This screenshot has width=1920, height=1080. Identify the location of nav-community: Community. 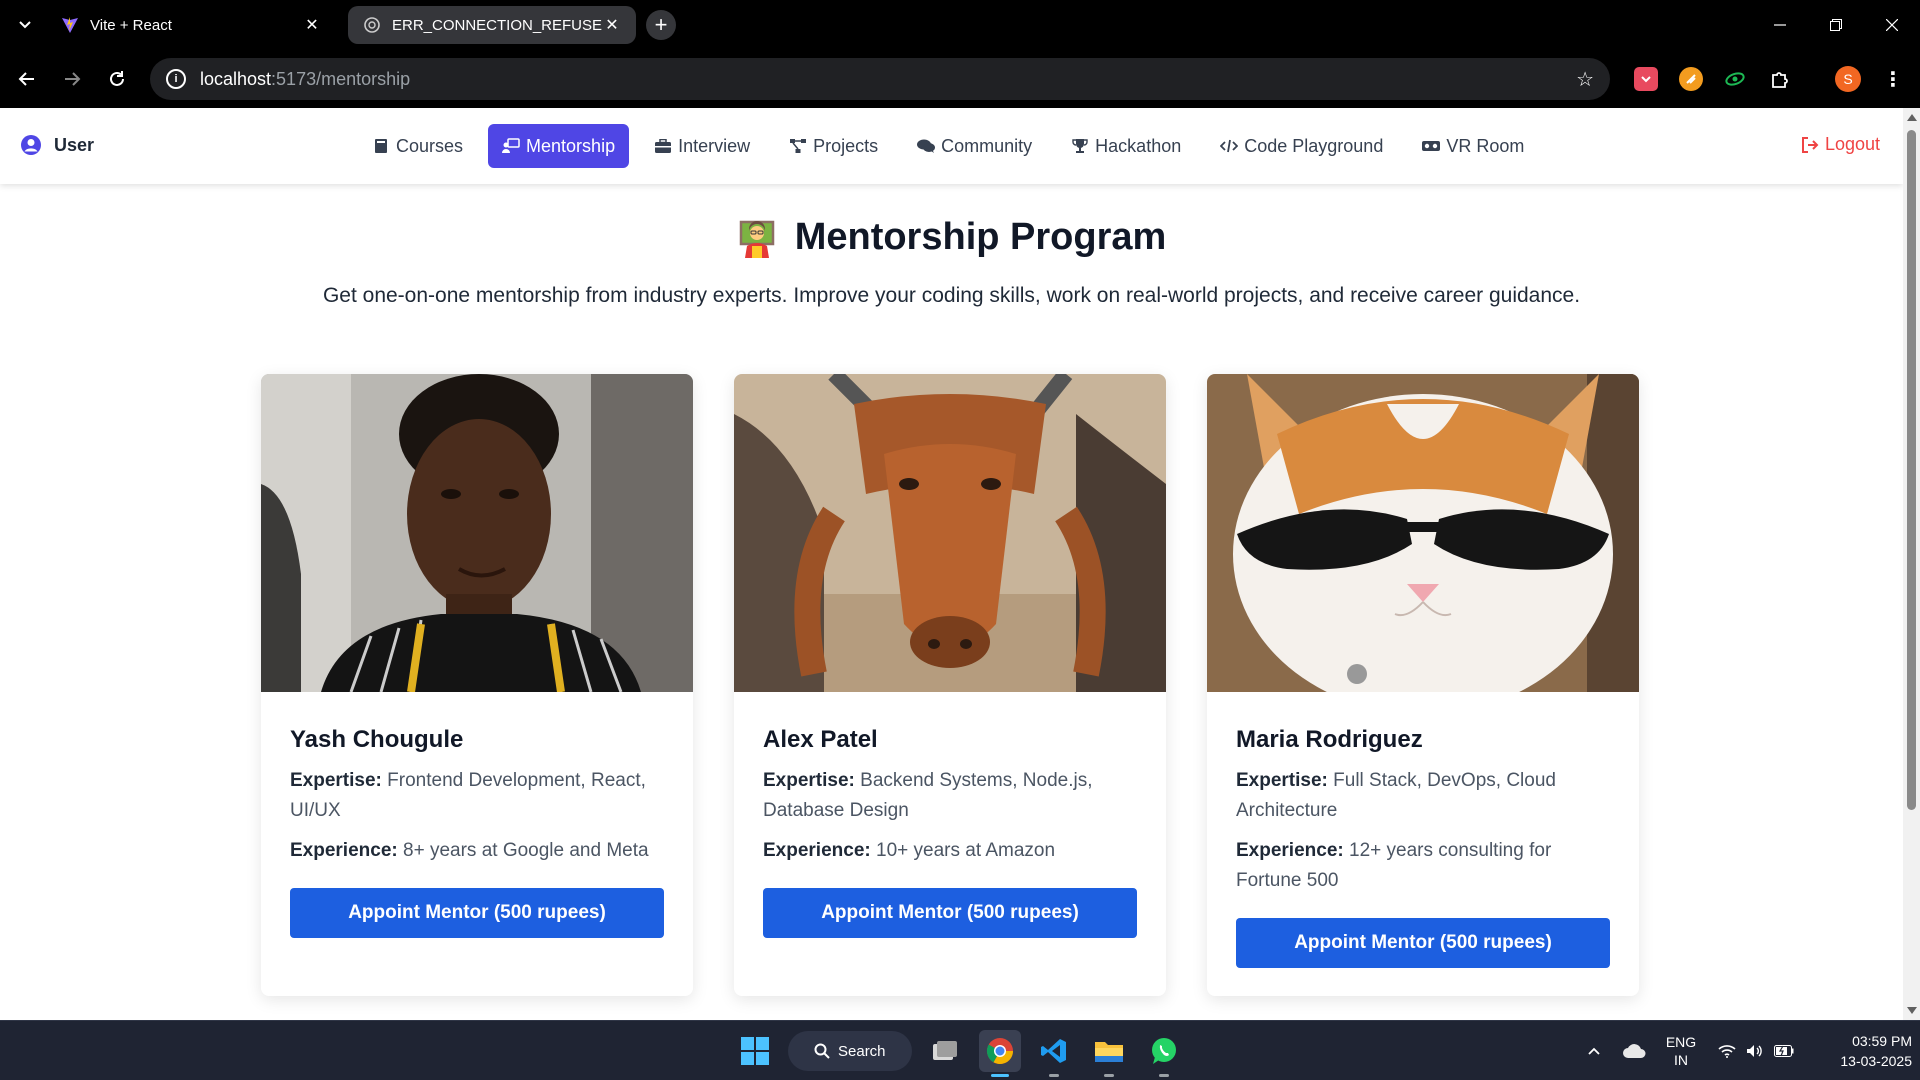
(974, 146).